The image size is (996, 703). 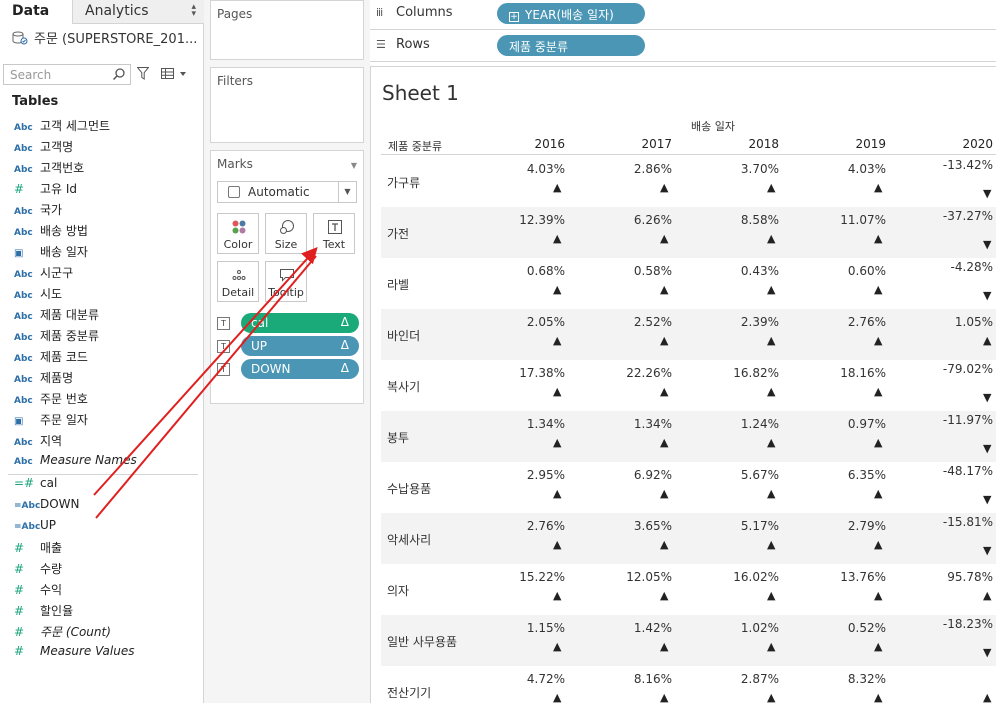 What do you see at coordinates (688, 436) in the screenshot?
I see `table-row: 봉투 1.34% ▲ 1.34% ▲ 1.24% ▲ 0.97% ▲ -11.97% ▼` at bounding box center [688, 436].